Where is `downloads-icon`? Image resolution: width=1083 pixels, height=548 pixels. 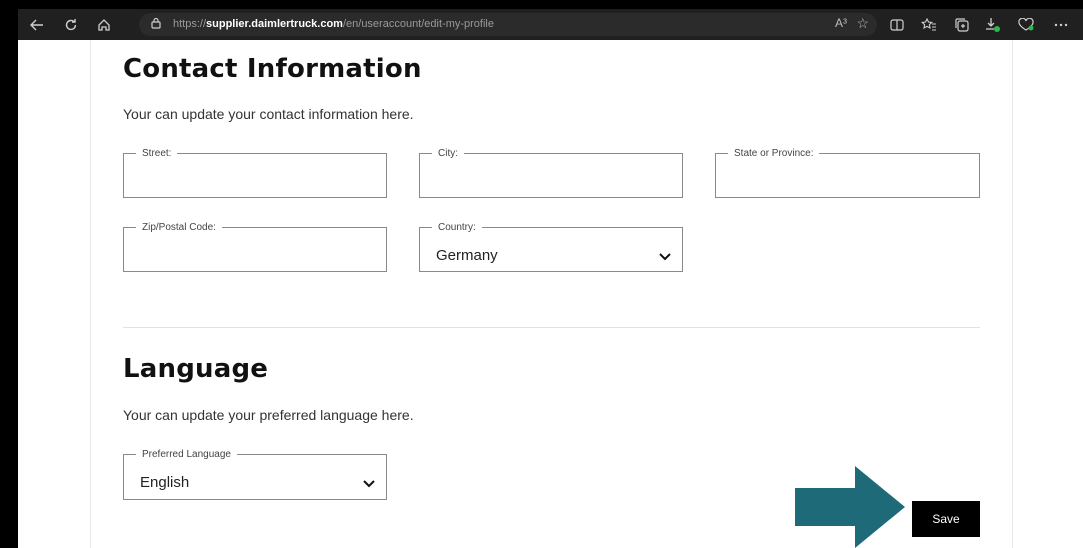
downloads-icon is located at coordinates (993, 24).